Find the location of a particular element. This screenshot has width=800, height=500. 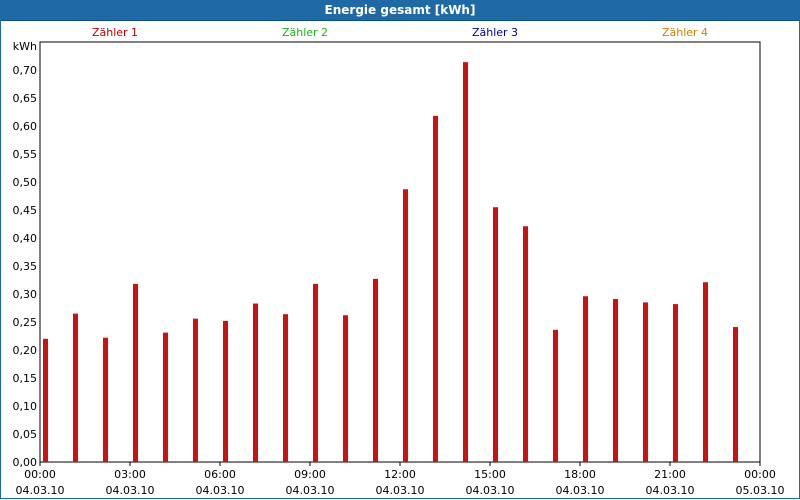

x-tick-time: 18:00 is located at coordinates (580, 474).